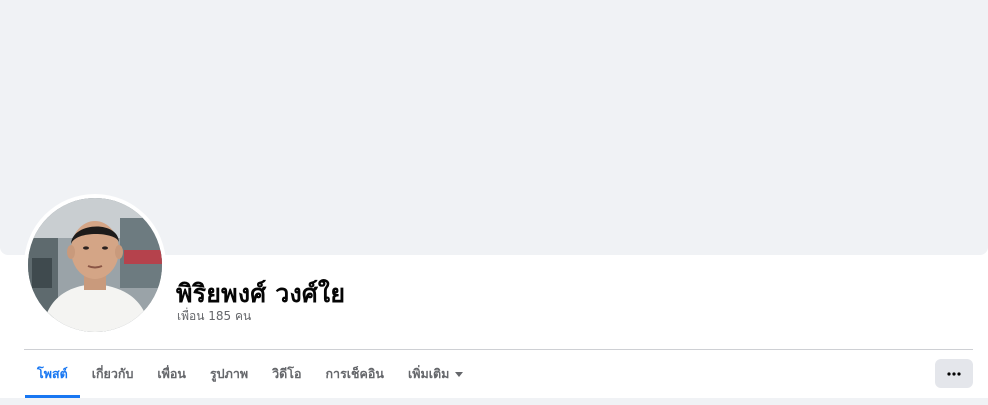 The height and width of the screenshot is (405, 988). I want to click on tab-label: เกี่ยวกับ, so click(112, 373).